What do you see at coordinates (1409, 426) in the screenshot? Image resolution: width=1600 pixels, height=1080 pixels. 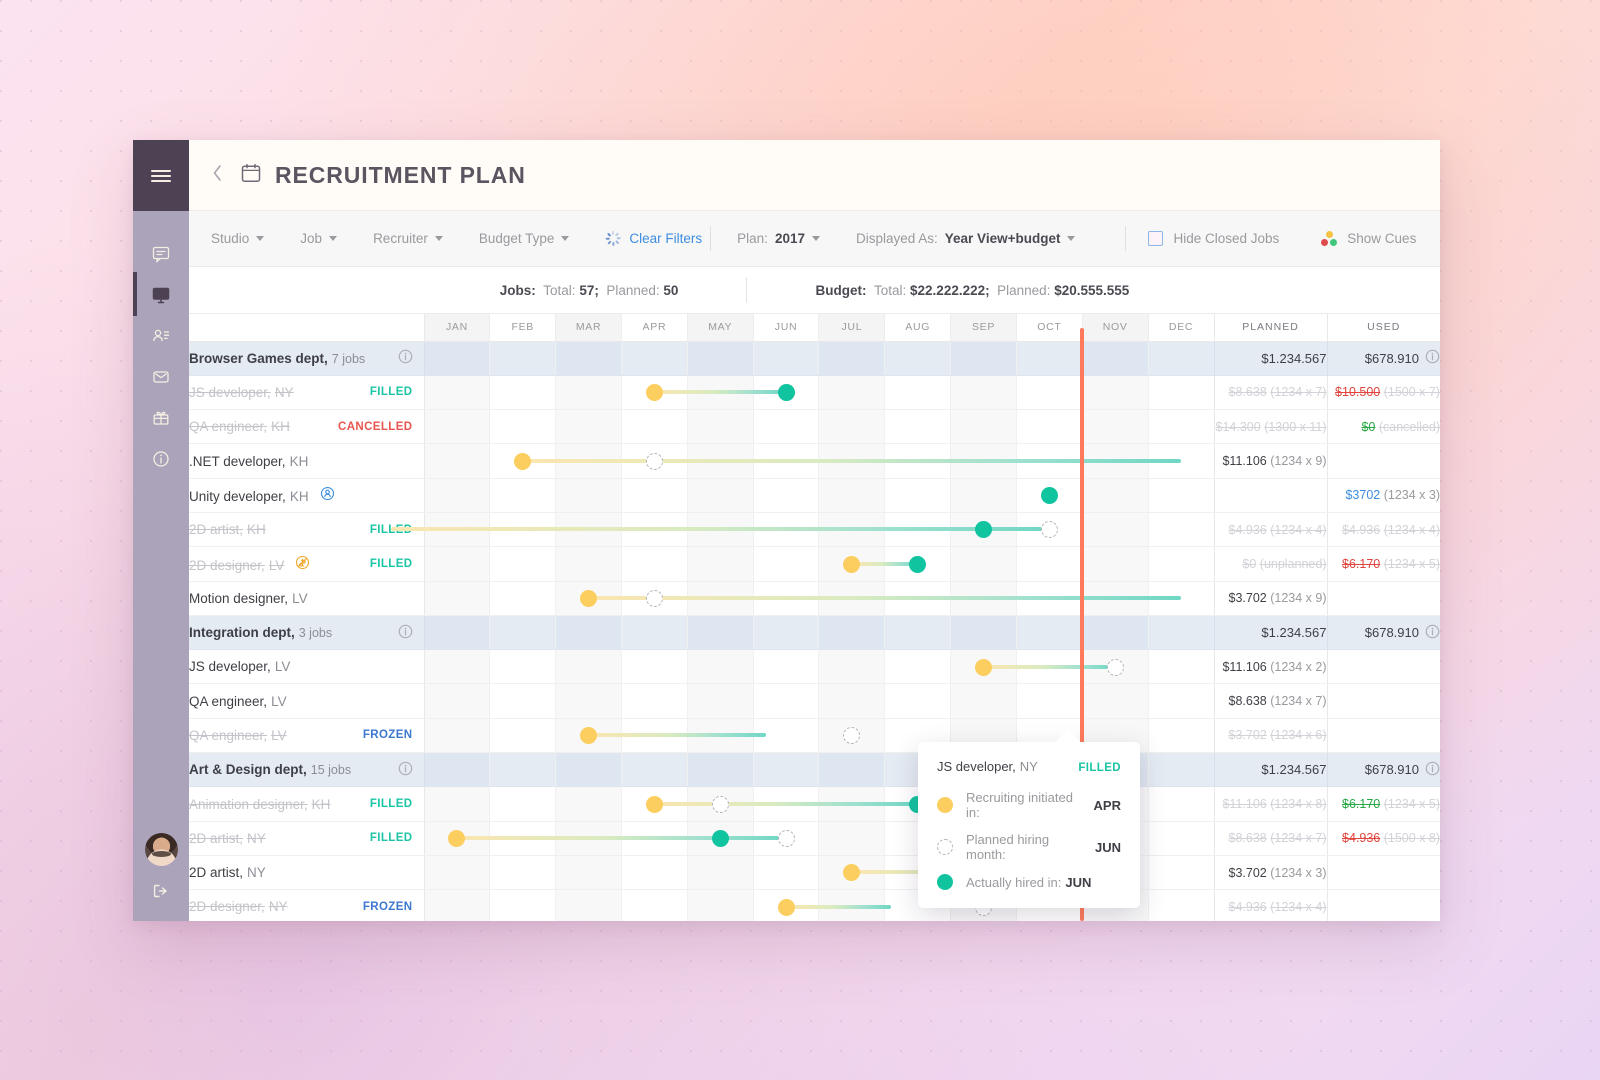 I see `used-multiplier: (cancelled)` at bounding box center [1409, 426].